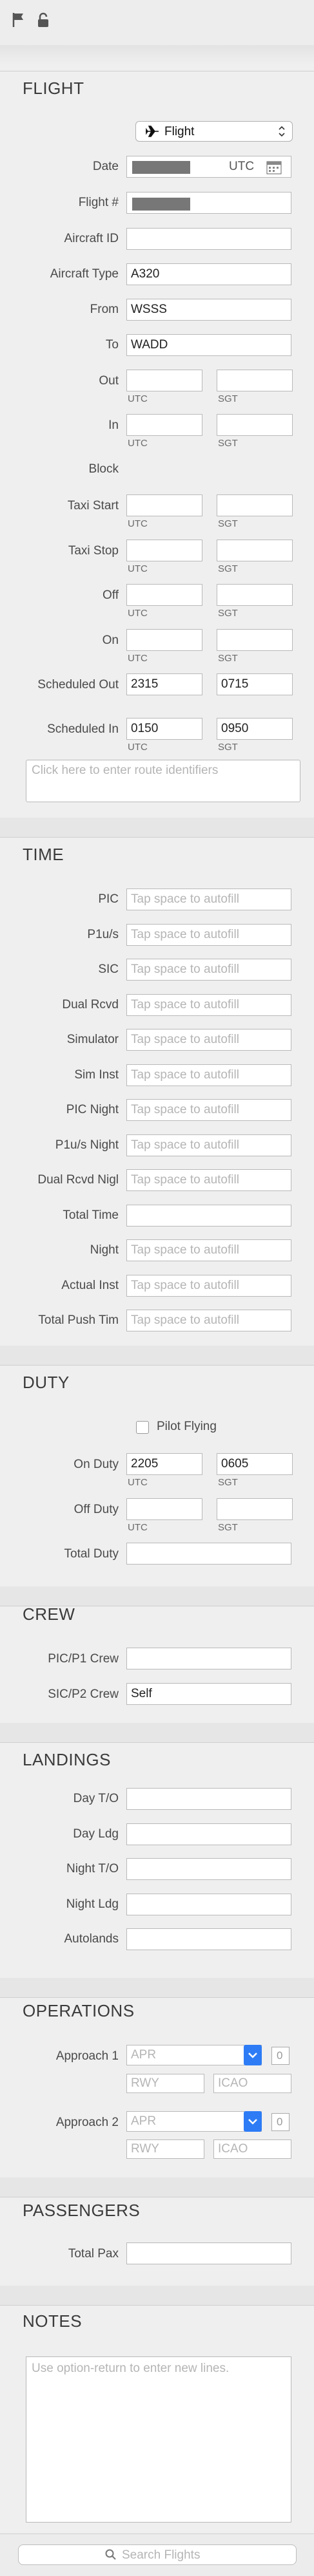 This screenshot has width=314, height=2576. What do you see at coordinates (157, 54) in the screenshot?
I see `toolbar-shadow` at bounding box center [157, 54].